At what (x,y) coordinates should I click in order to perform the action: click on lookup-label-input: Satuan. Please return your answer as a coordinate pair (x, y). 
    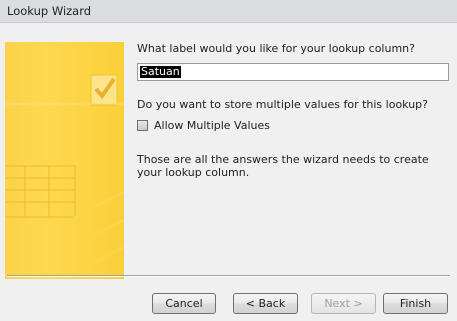
    Looking at the image, I should click on (293, 72).